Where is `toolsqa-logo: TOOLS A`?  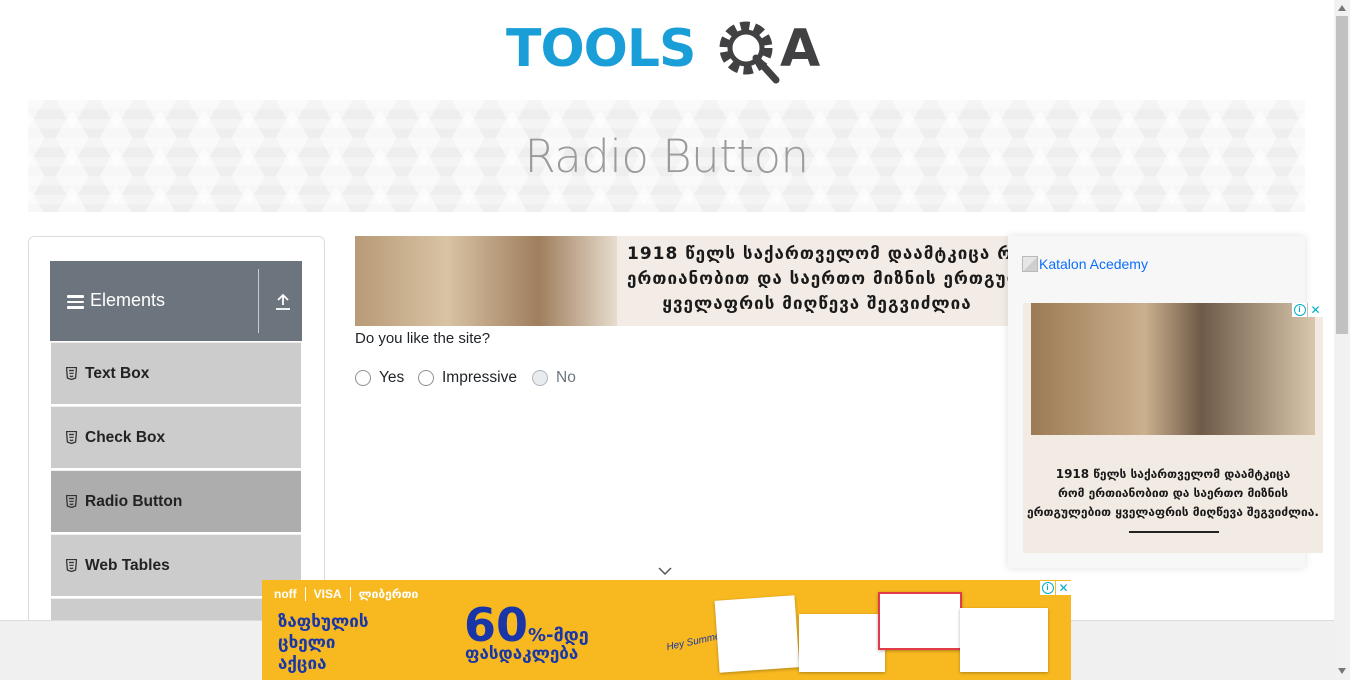
toolsqa-logo: TOOLS A is located at coordinates (669, 53).